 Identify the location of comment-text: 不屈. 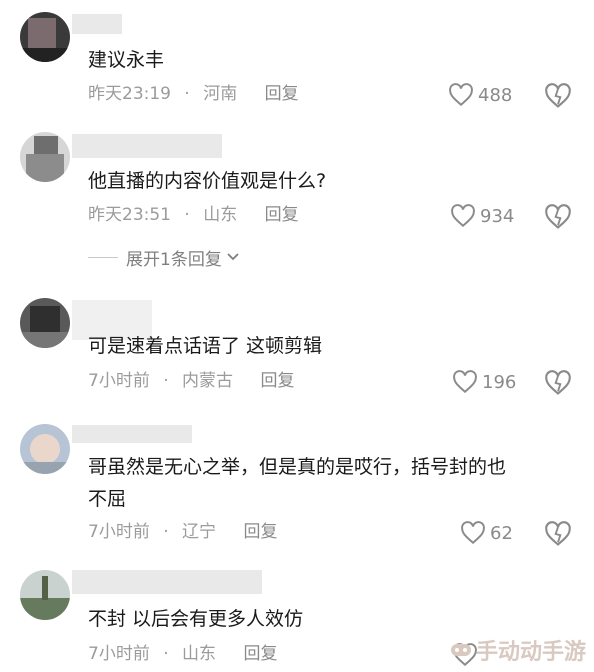
(107, 499).